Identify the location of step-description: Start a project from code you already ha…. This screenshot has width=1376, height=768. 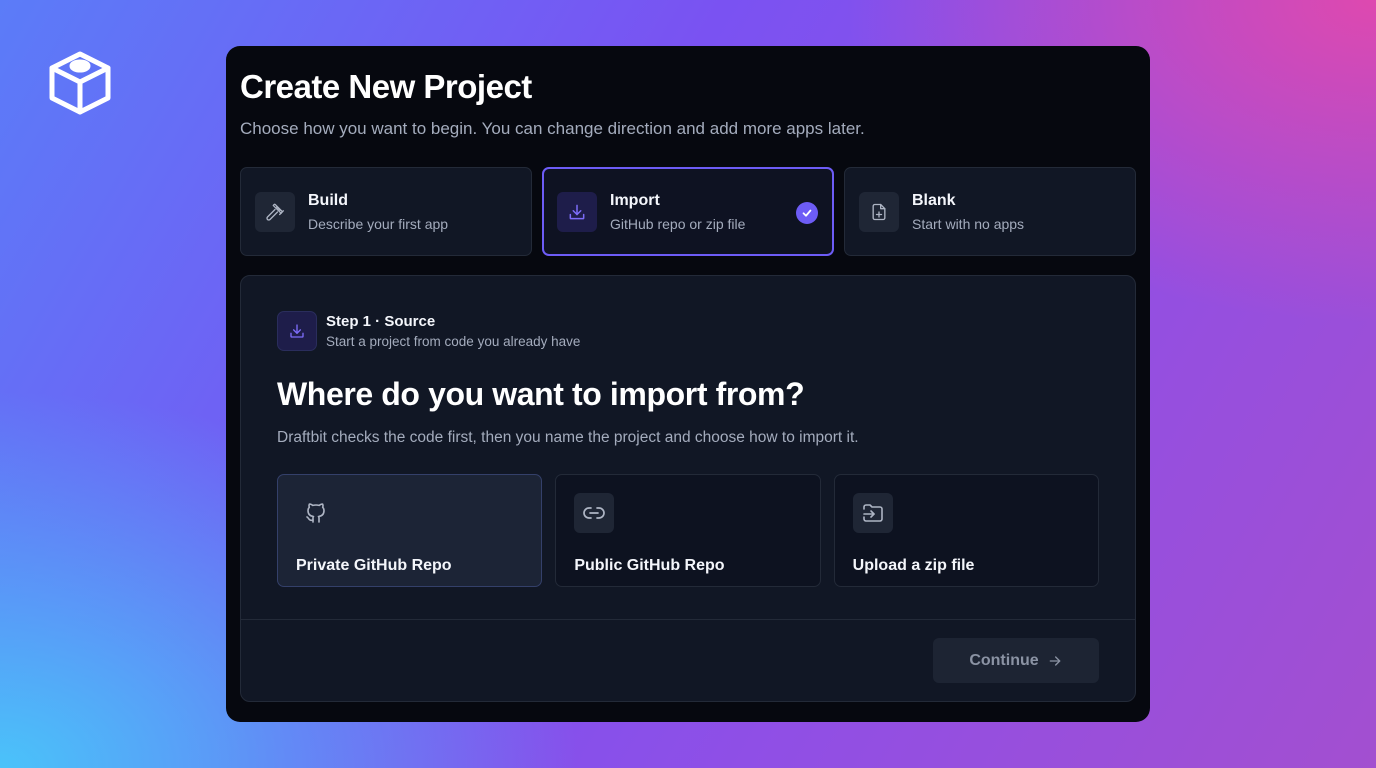
(453, 341).